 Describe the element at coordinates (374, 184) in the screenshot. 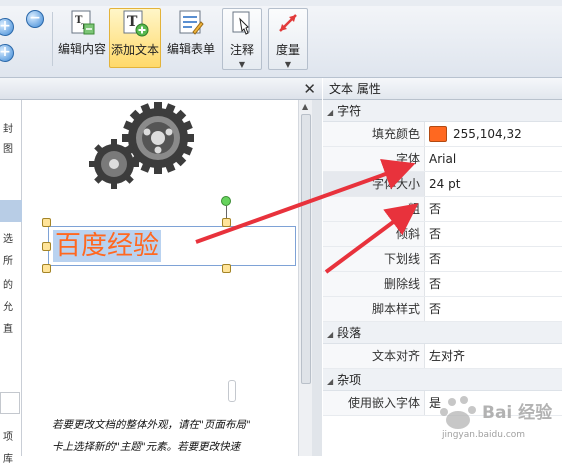

I see `property-key: 字体大小` at that location.